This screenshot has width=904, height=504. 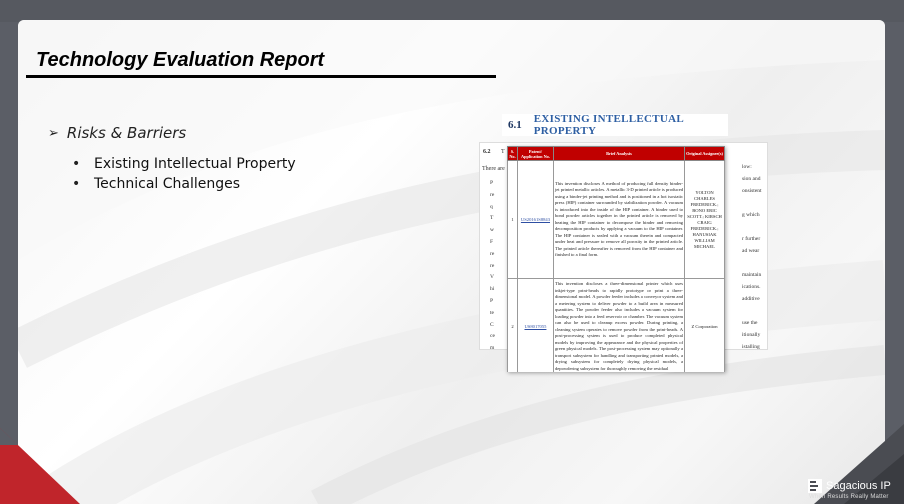 I want to click on cell-patent-link: US8017055, so click(x=535, y=325).